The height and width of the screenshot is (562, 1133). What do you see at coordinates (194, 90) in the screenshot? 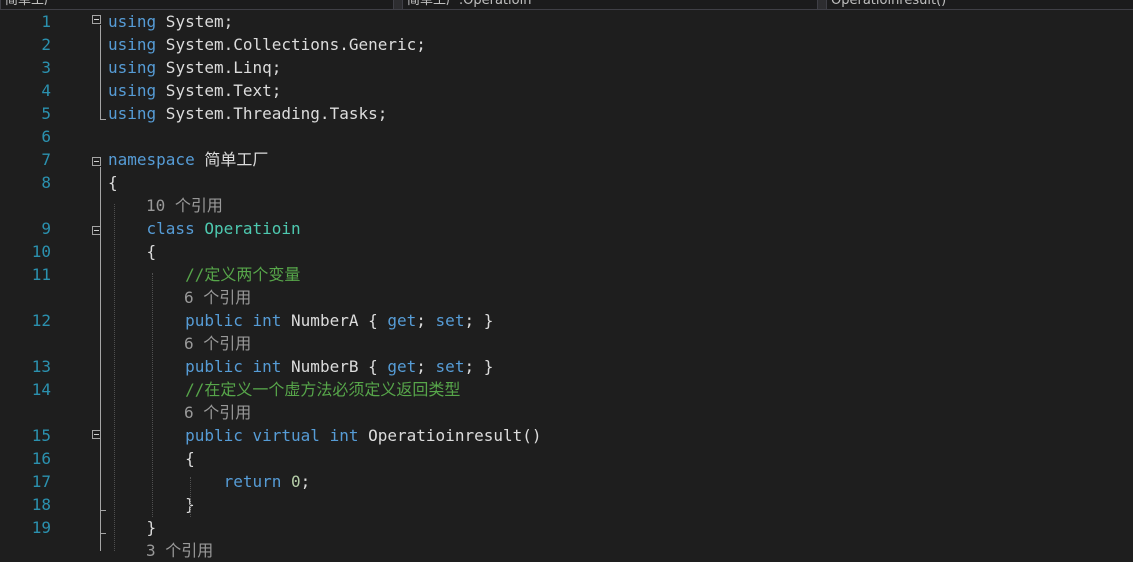
I see `code-text: using System.Text;` at bounding box center [194, 90].